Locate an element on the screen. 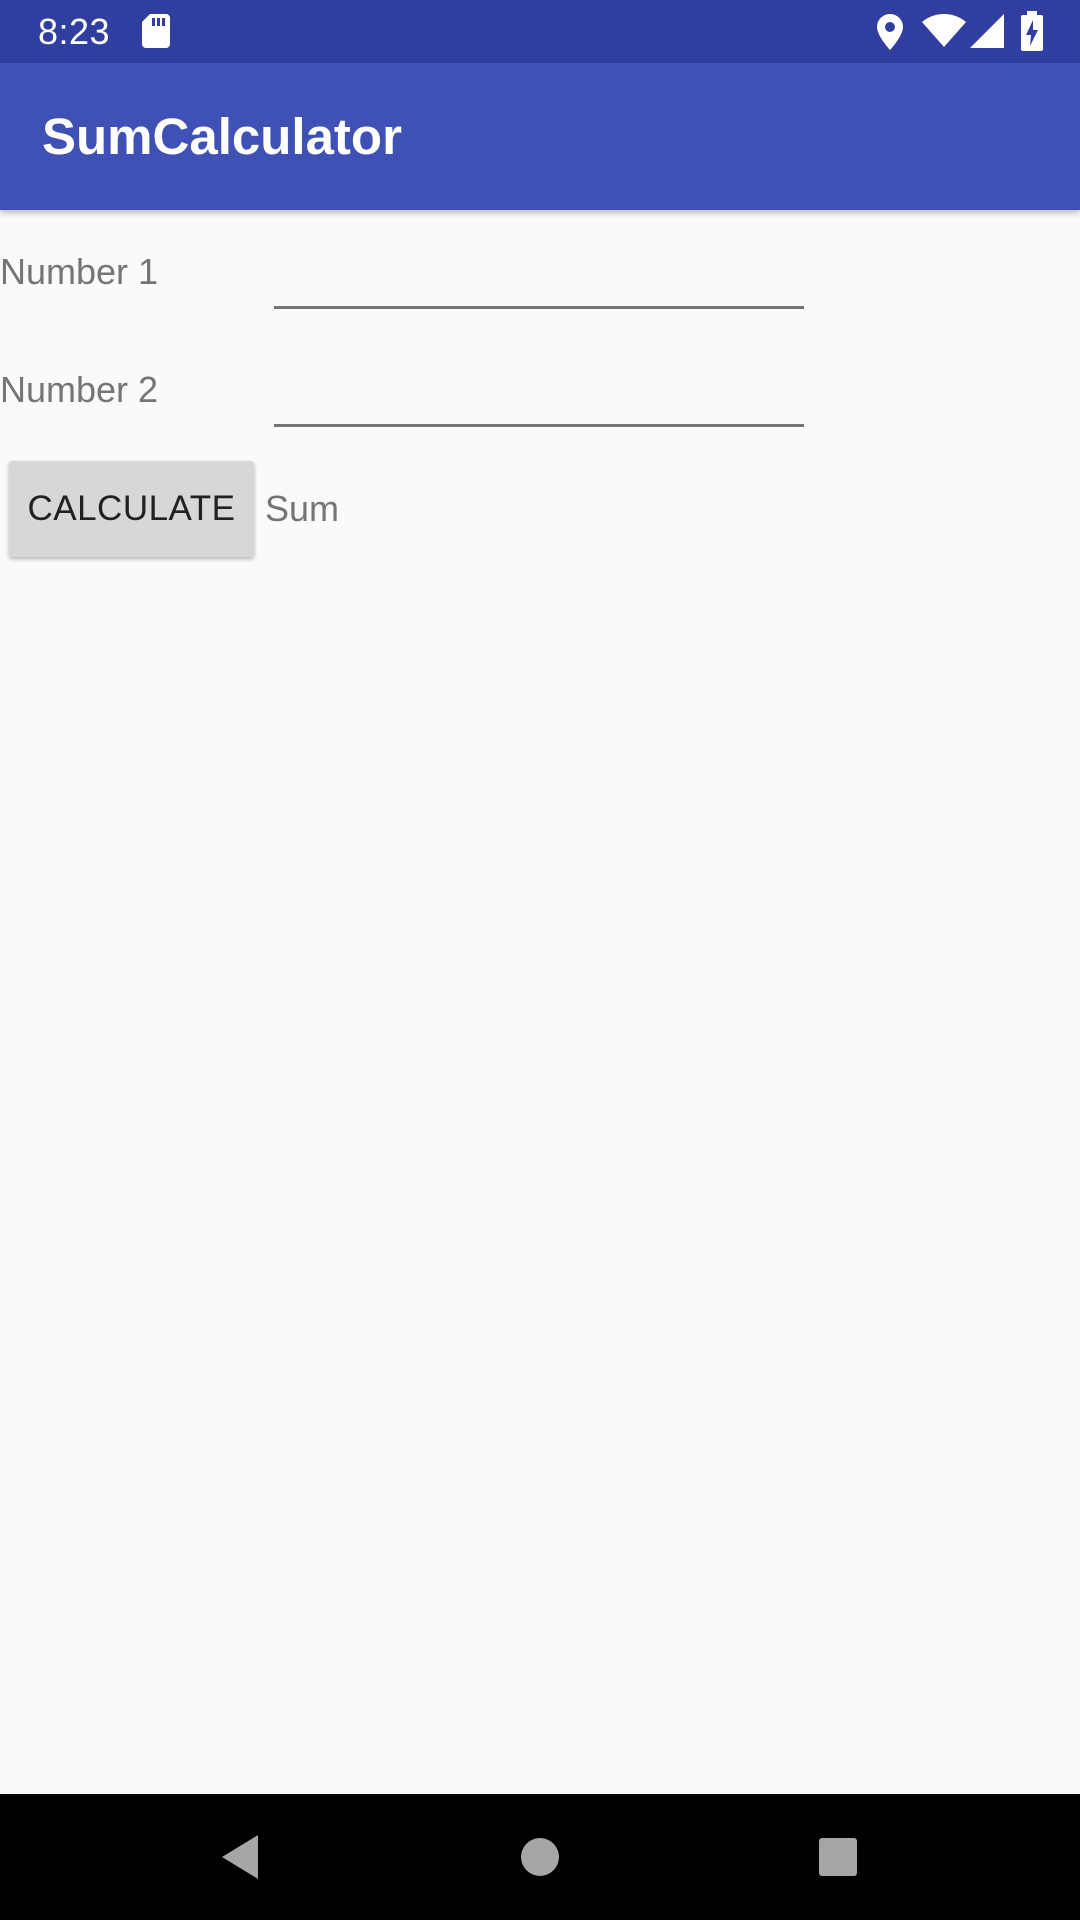 The image size is (1080, 1920). wifi-icon is located at coordinates (944, 33).